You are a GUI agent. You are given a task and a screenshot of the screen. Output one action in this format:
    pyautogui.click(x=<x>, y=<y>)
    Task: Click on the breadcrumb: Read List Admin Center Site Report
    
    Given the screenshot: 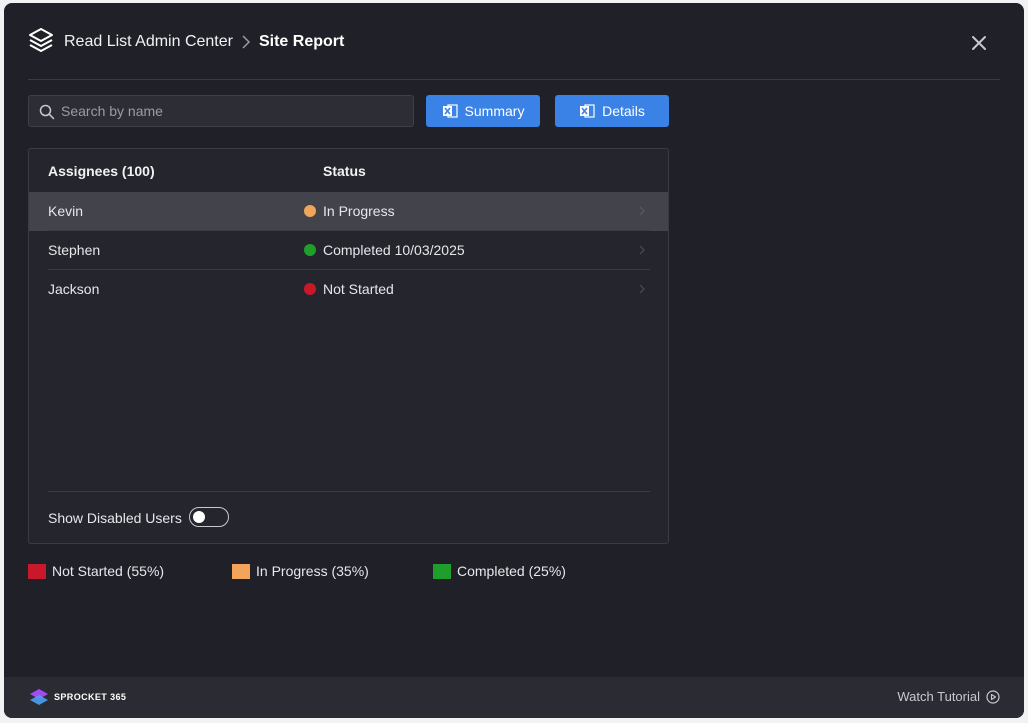 What is the action you would take?
    pyautogui.click(x=204, y=42)
    